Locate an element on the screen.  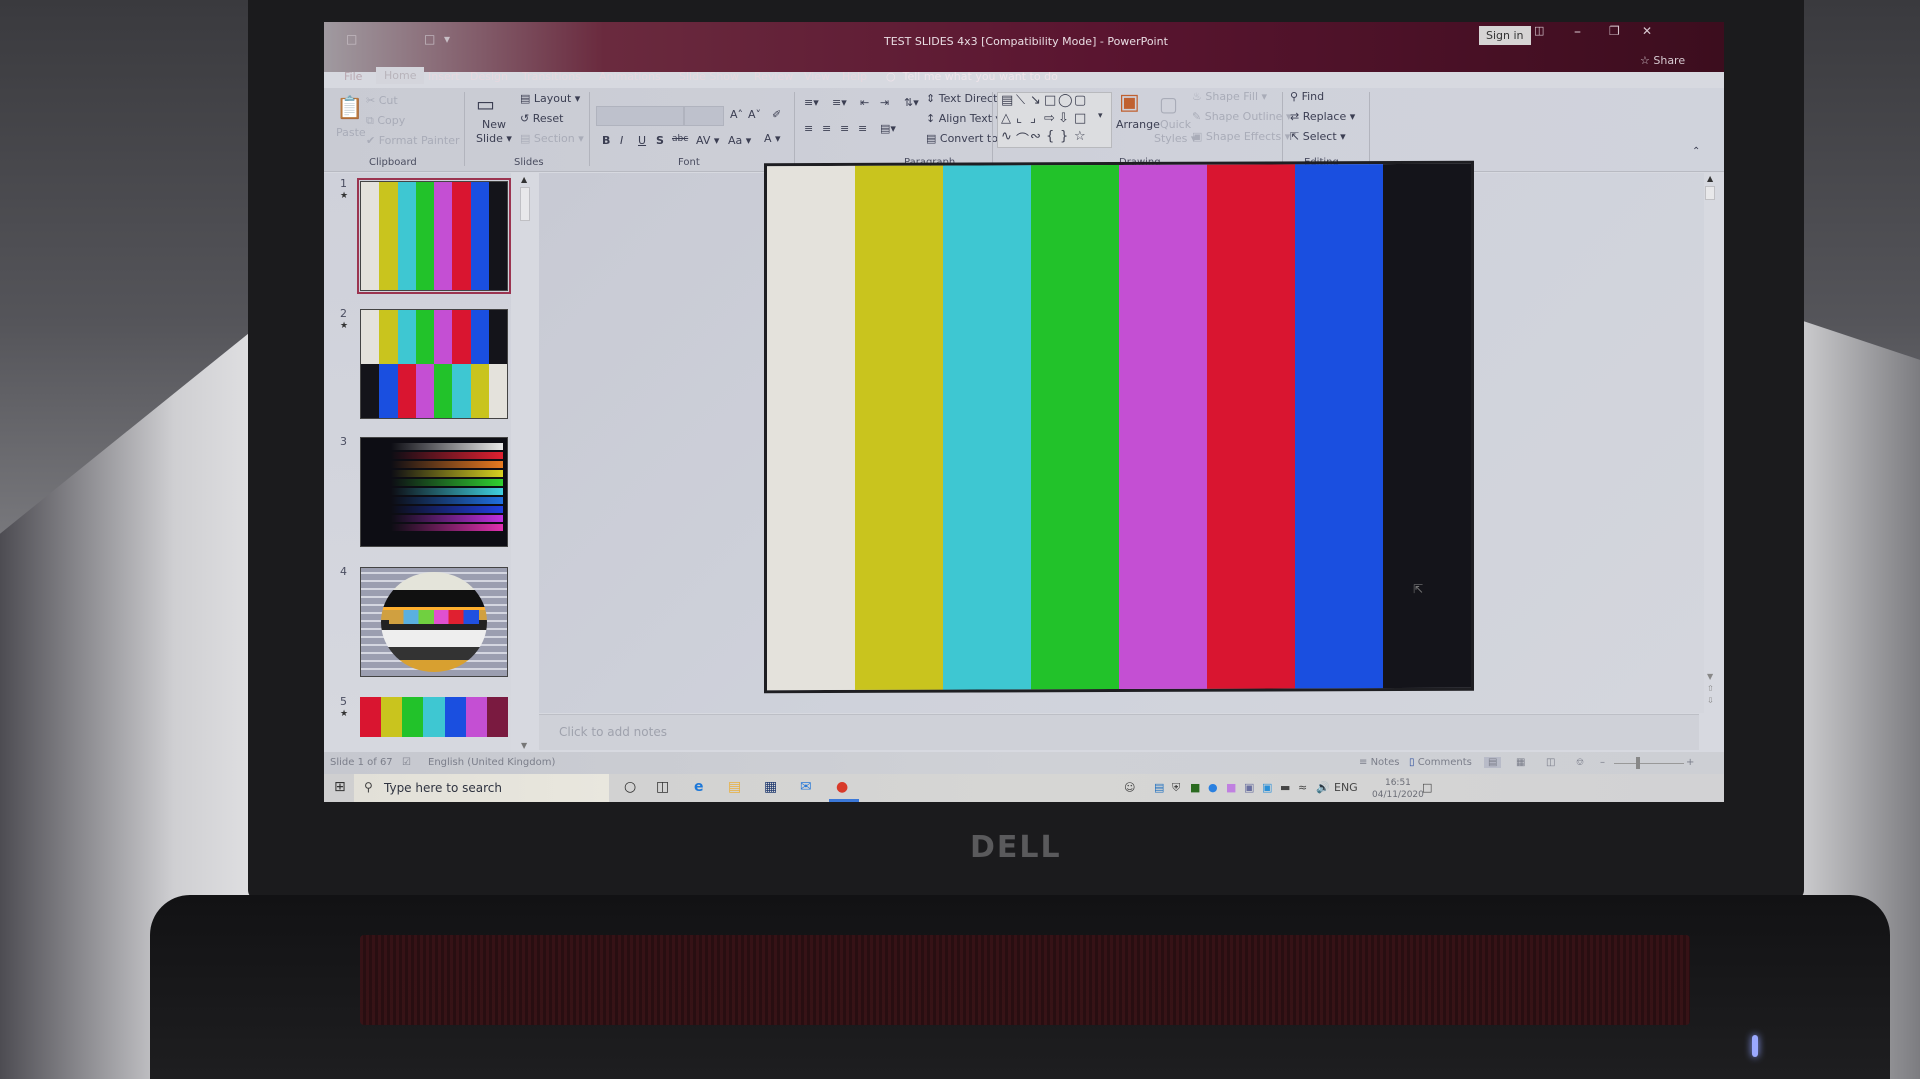
line-spacing-icon: ⇅▾ is located at coordinates (911, 102).